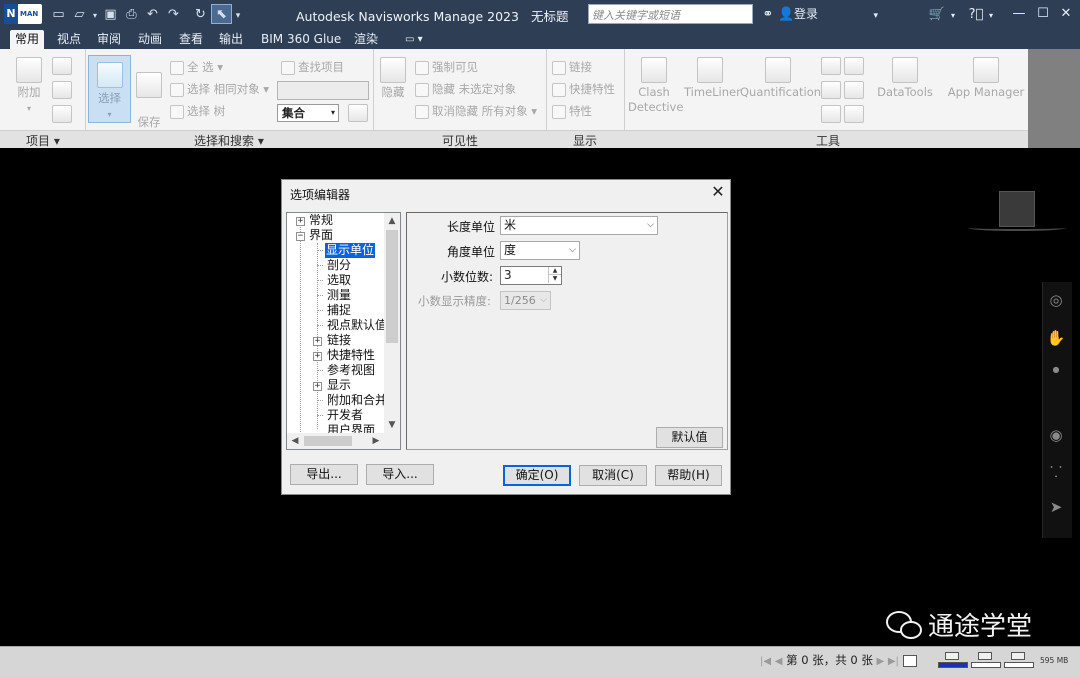  What do you see at coordinates (831, 66) in the screenshot?
I see `animator-icon` at bounding box center [831, 66].